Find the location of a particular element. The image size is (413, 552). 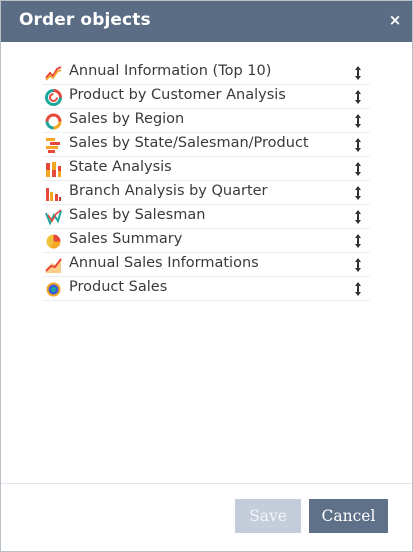

list-item: Sales Summary is located at coordinates (206, 241).